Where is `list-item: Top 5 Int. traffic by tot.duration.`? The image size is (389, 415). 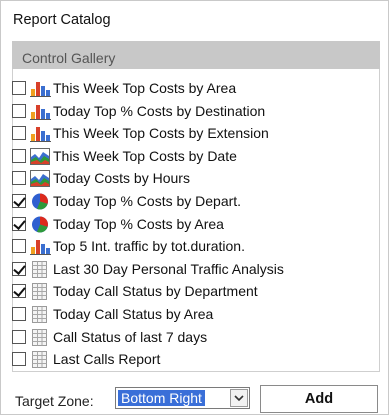
list-item: Top 5 Int. traffic by tot.duration. is located at coordinates (128, 246).